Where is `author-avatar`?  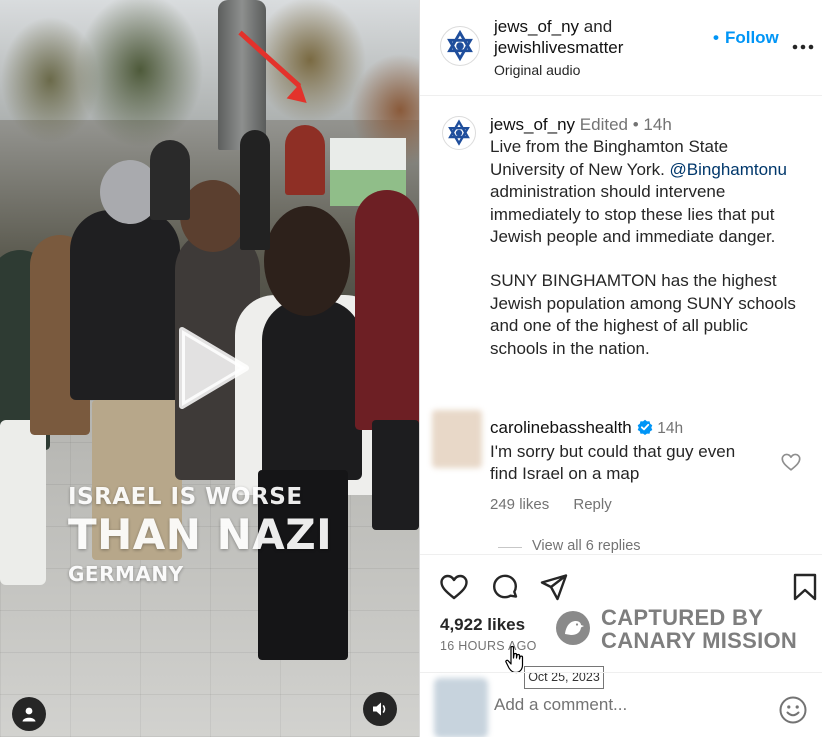
author-avatar is located at coordinates (460, 46).